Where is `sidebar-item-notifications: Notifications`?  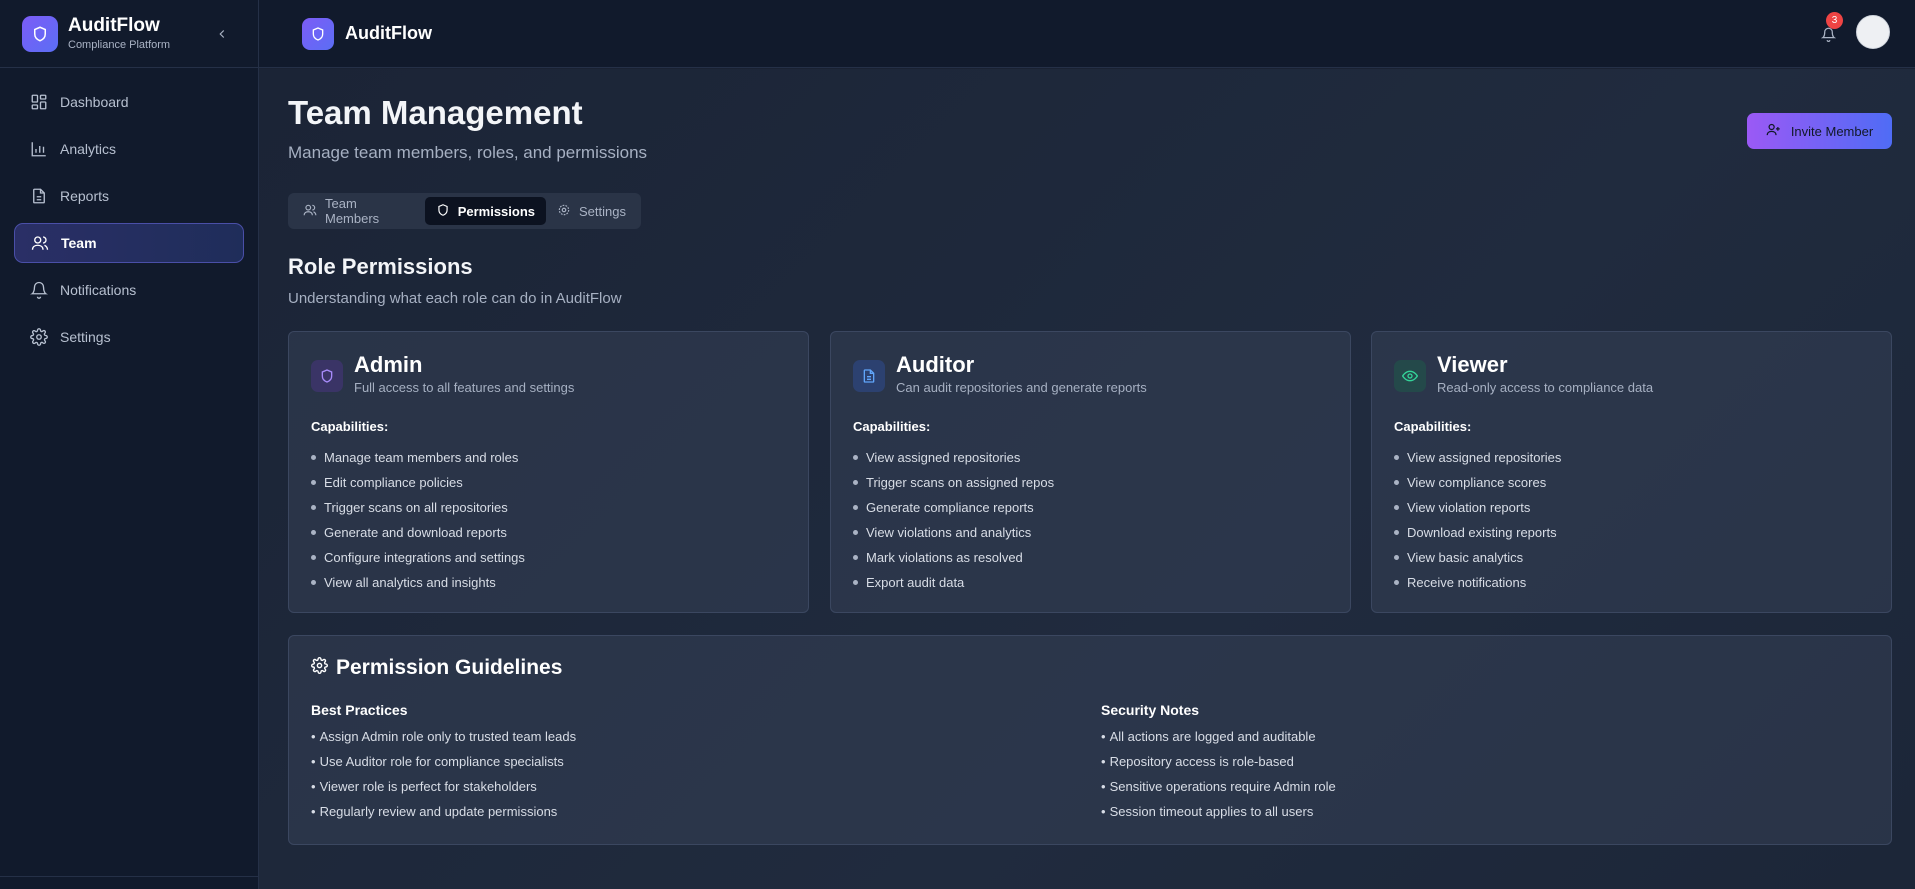 sidebar-item-notifications: Notifications is located at coordinates (129, 290).